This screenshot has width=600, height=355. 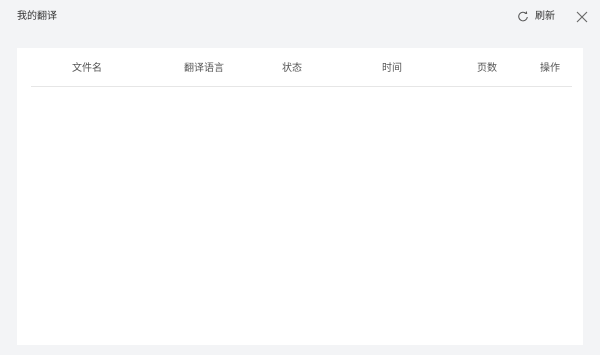 What do you see at coordinates (204, 68) in the screenshot?
I see `column-header-language: 翻译语言` at bounding box center [204, 68].